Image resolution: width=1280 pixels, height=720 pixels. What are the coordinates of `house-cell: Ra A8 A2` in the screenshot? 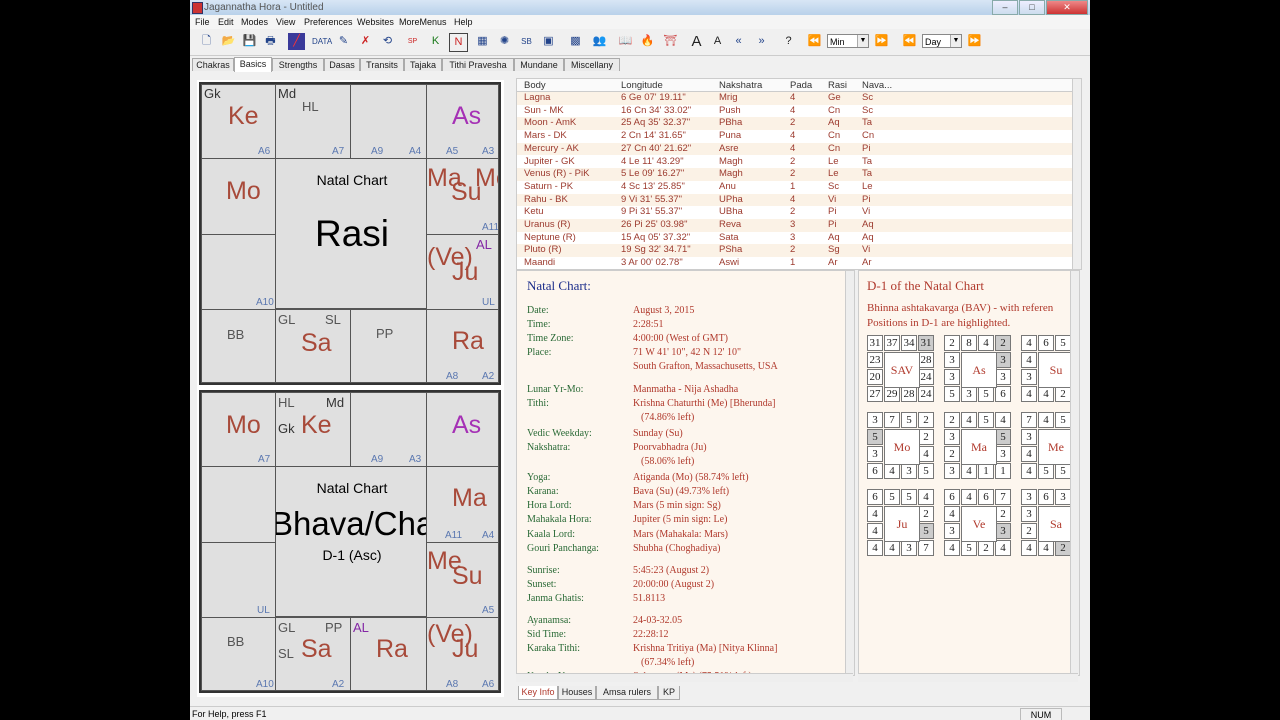 It's located at (462, 346).